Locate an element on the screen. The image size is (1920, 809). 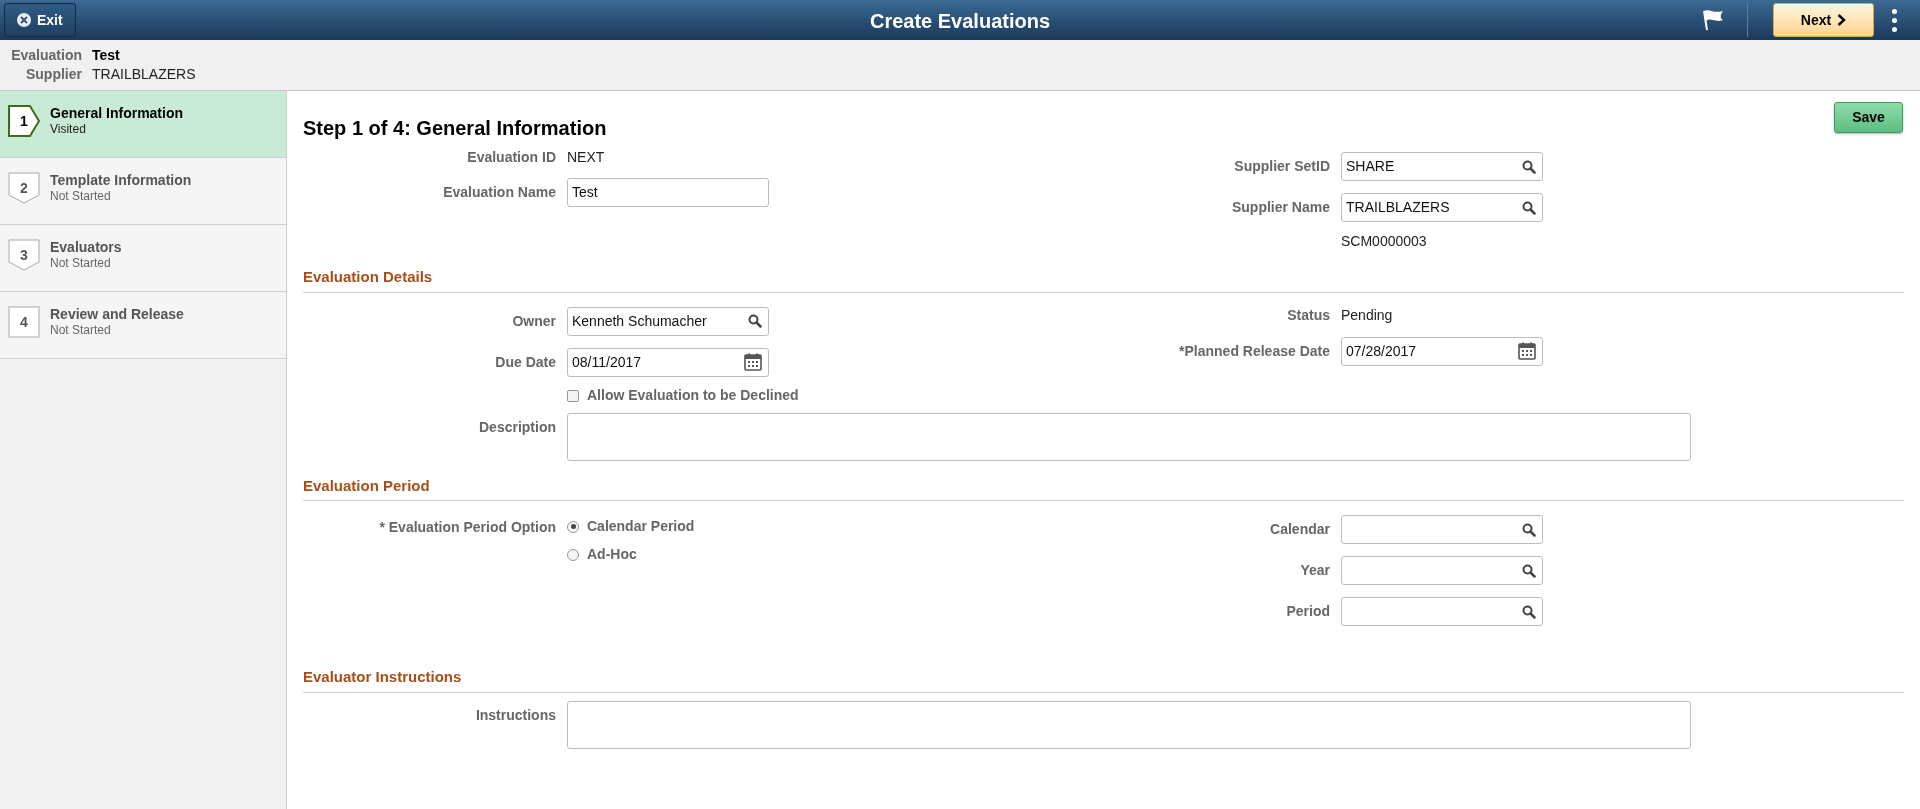
section-heading: Evaluator Instructions is located at coordinates (1103, 679).